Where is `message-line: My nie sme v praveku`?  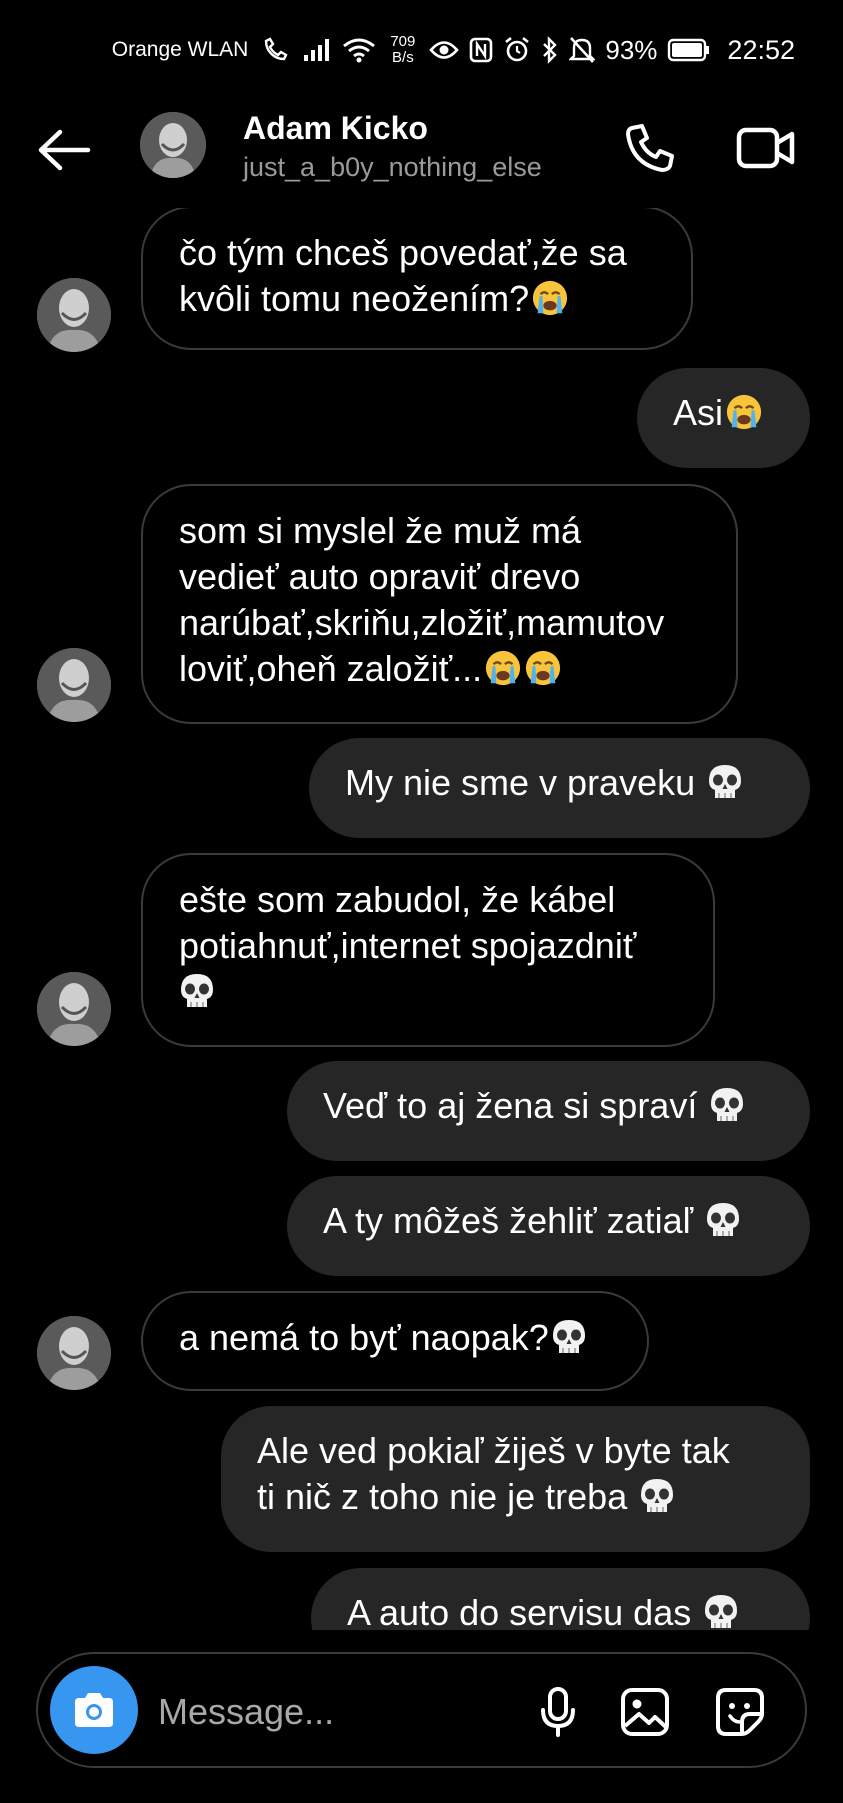 message-line: My nie sme v praveku is located at coordinates (520, 782).